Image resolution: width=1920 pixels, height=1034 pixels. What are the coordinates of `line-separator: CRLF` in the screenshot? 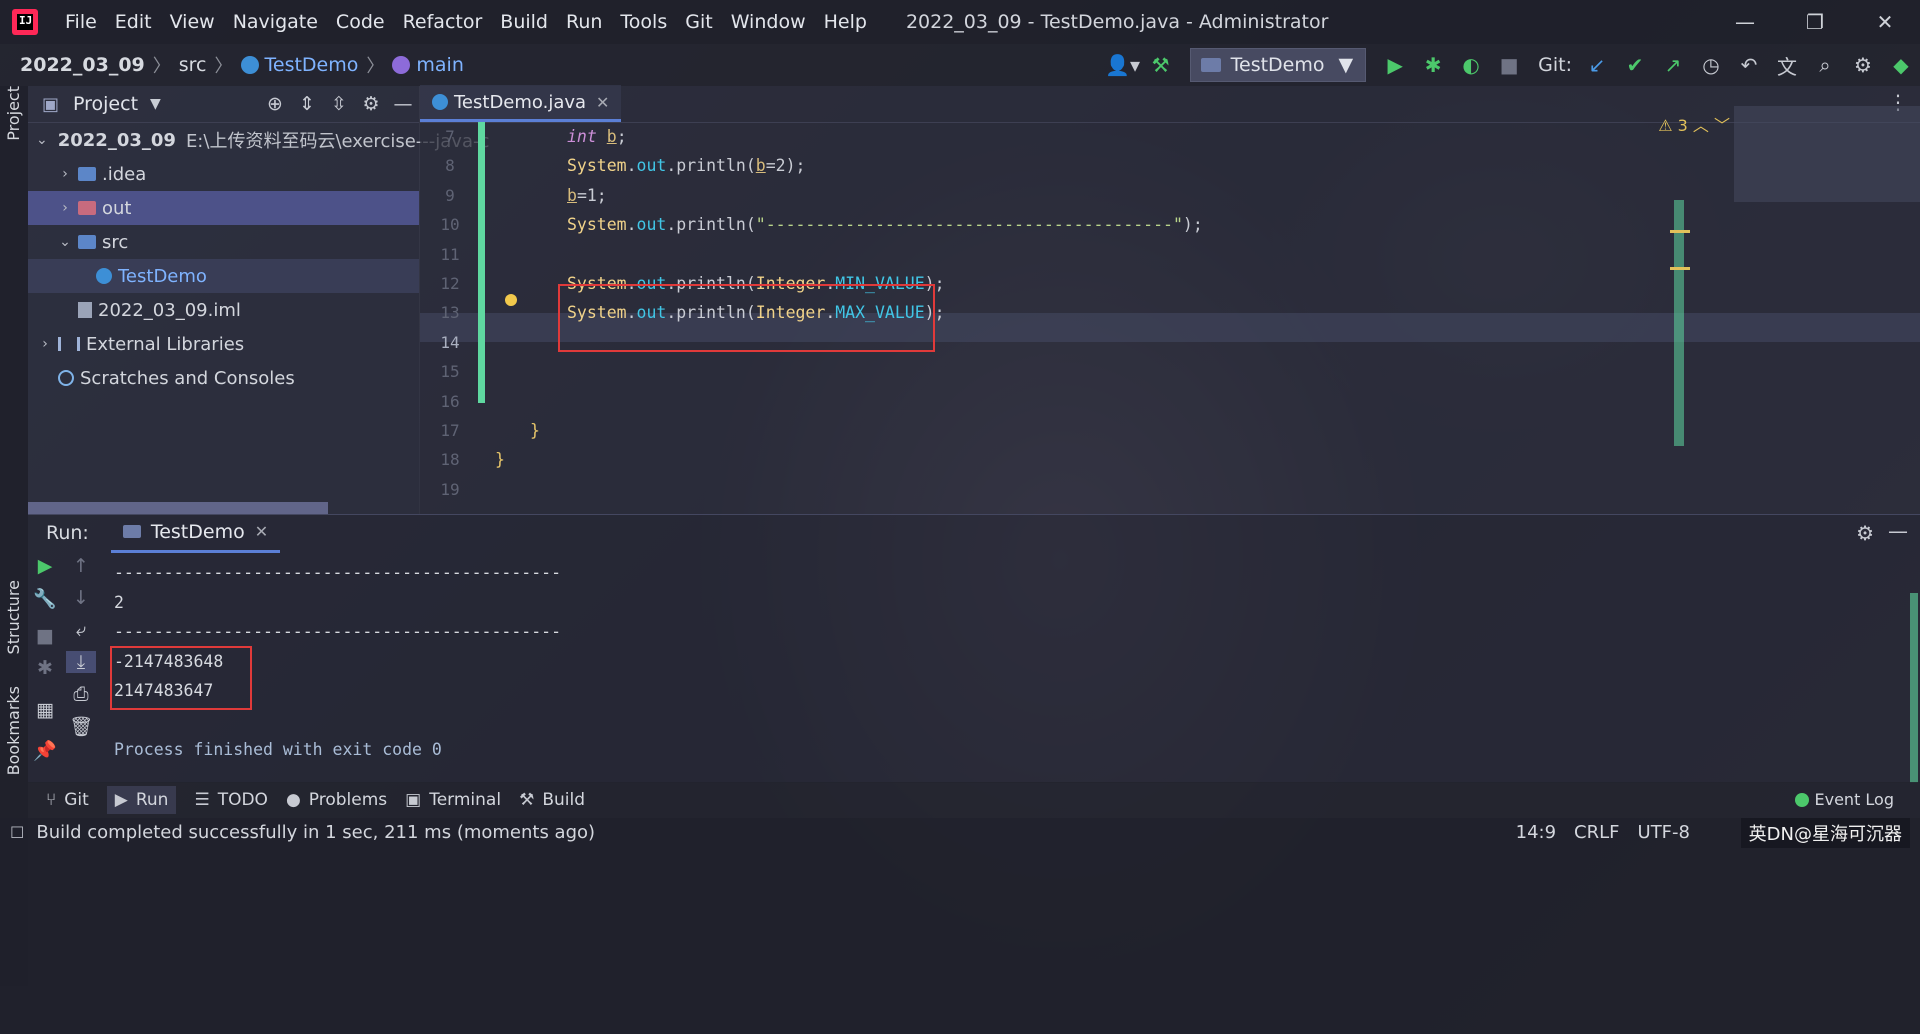 It's located at (1596, 832).